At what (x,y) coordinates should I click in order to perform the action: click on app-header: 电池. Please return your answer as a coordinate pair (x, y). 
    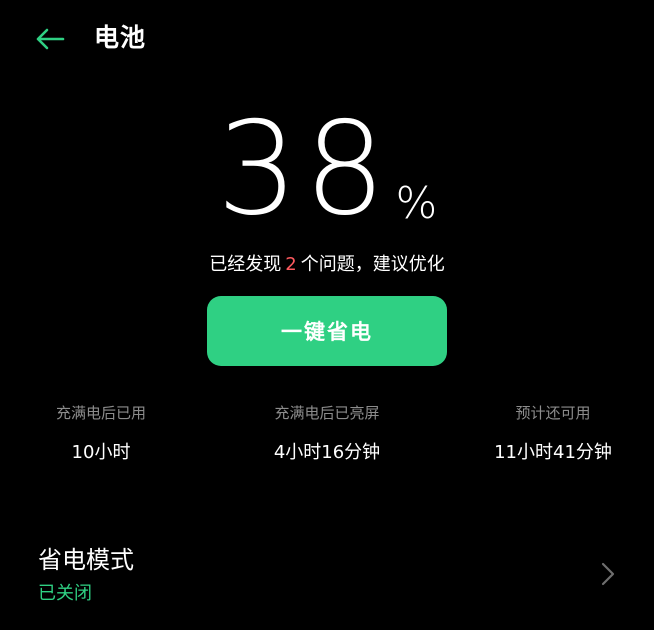
    Looking at the image, I should click on (327, 38).